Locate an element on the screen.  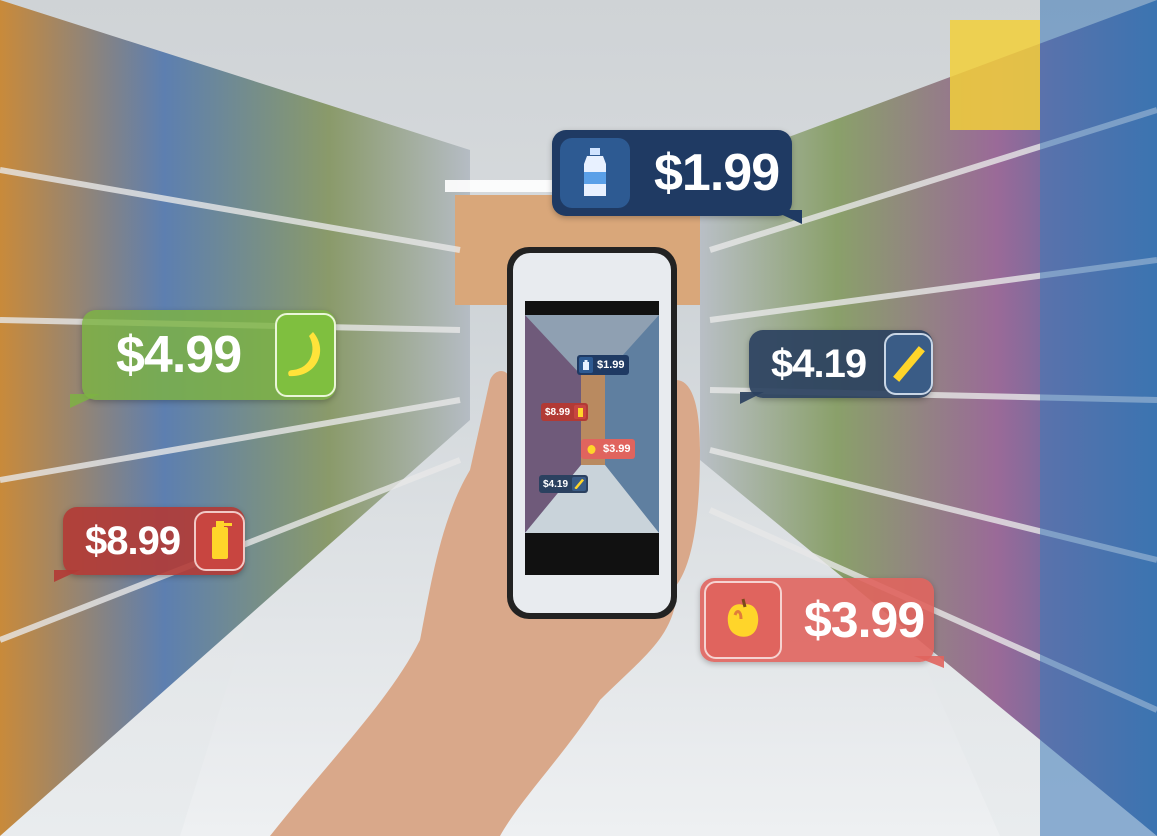
smartphone: $1.99 $8.99 $3.99 $4.19 is located at coordinates (592, 433).